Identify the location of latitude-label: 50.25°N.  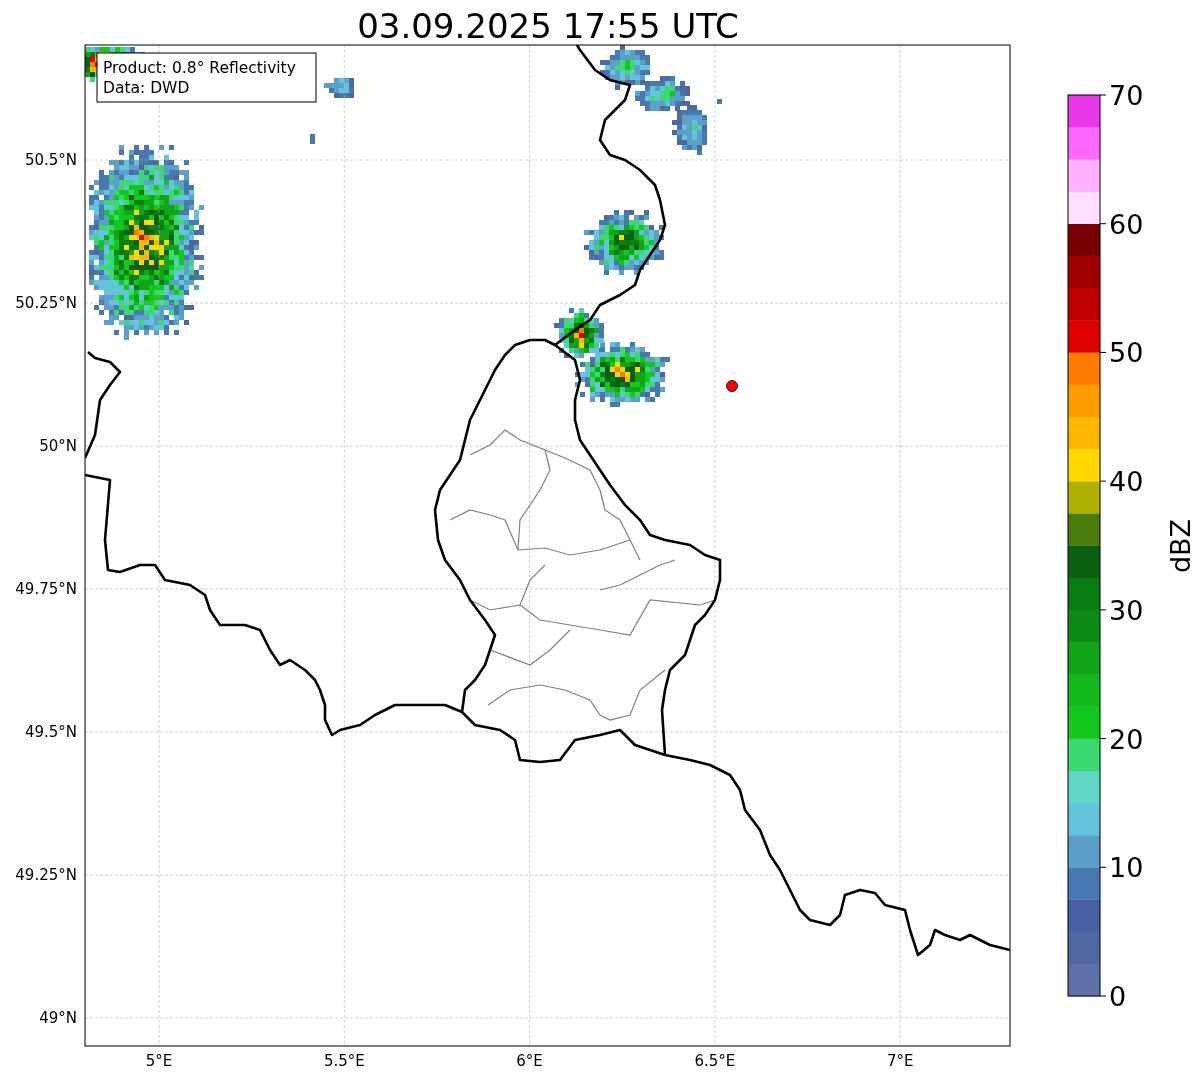
(46, 303).